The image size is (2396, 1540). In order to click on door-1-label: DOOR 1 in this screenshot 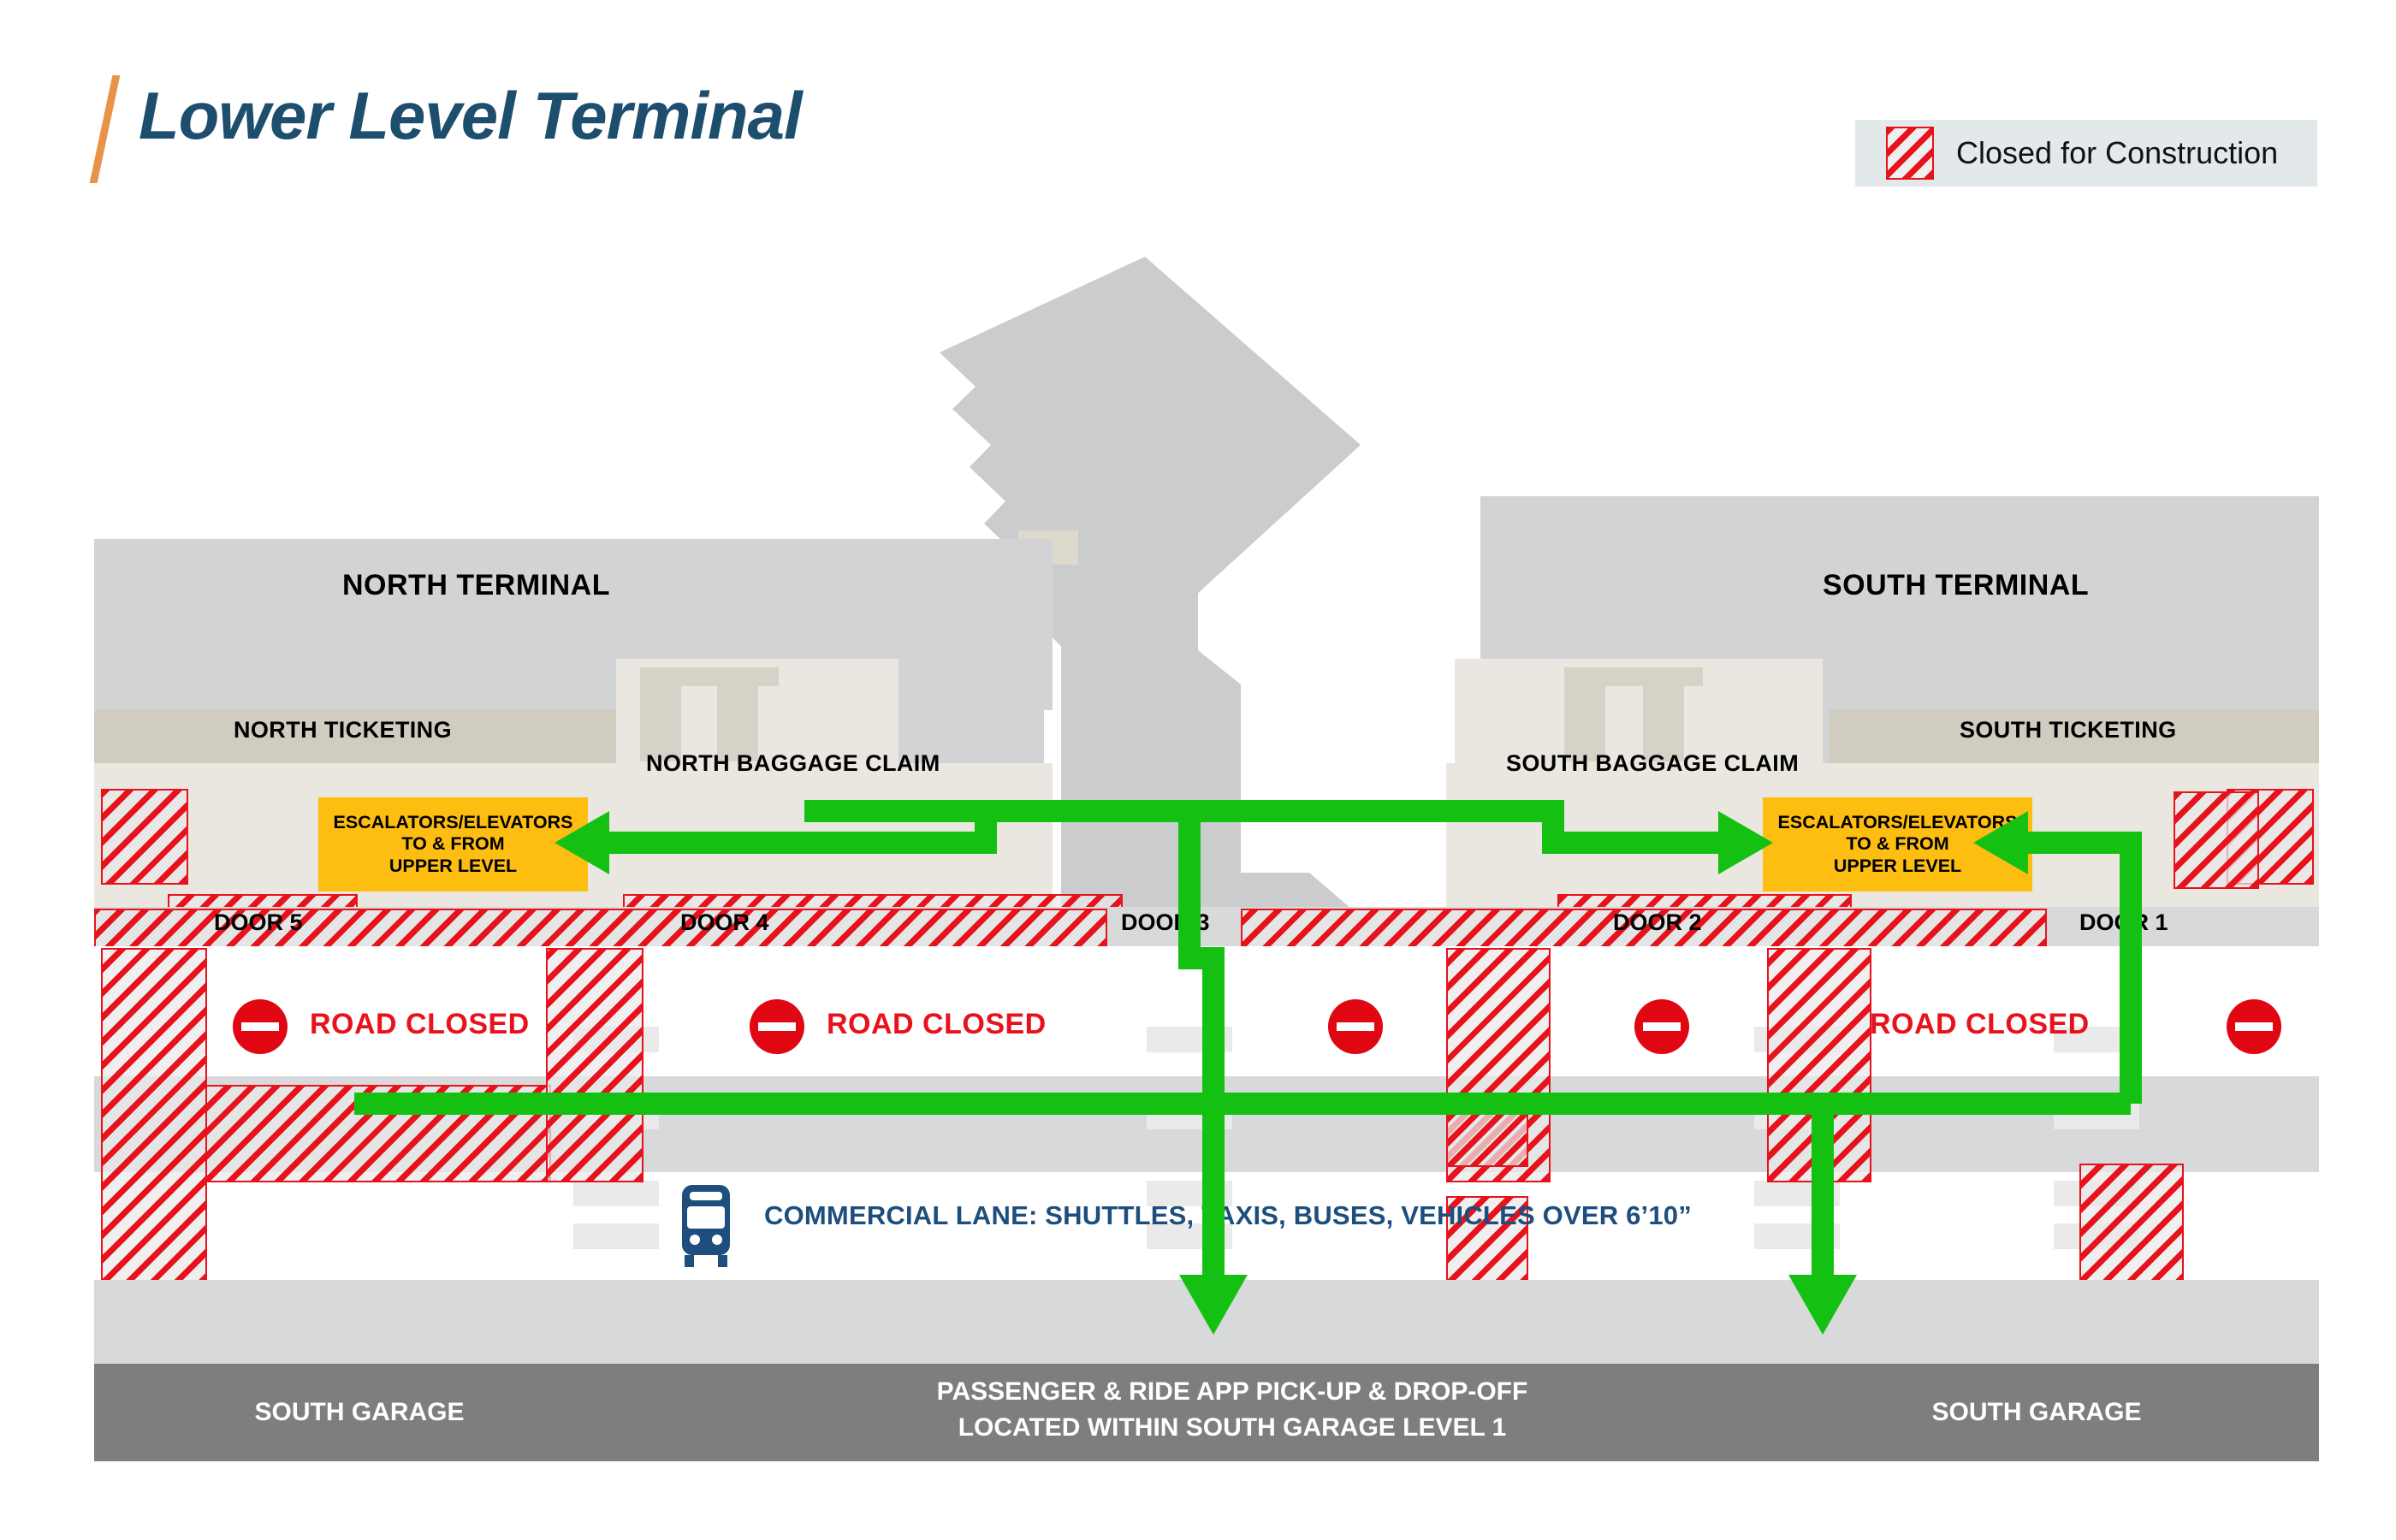, I will do `click(2124, 922)`.